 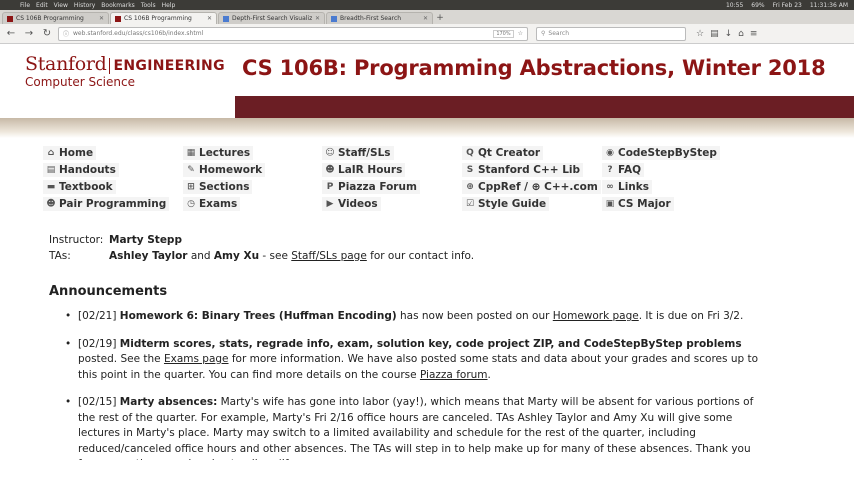 I want to click on announcements-heading: Announcements, so click(x=108, y=291).